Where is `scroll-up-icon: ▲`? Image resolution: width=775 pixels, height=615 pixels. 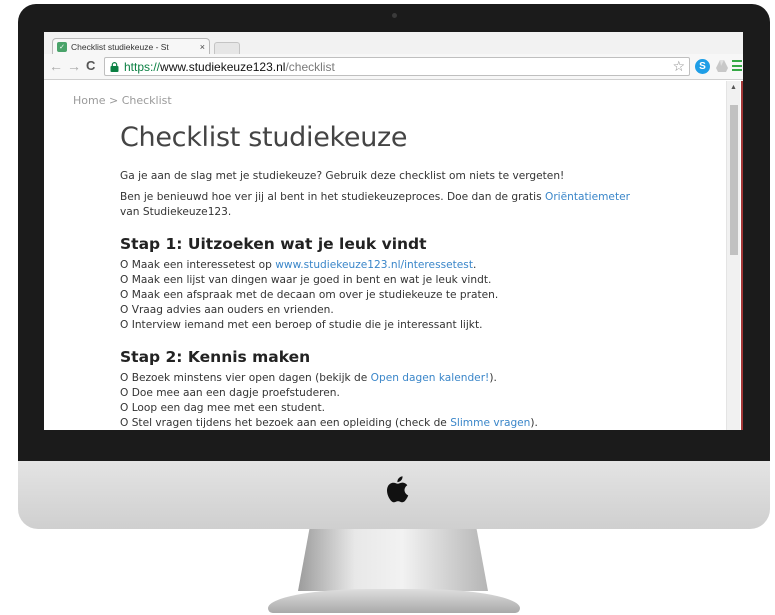
scroll-up-icon: ▲ is located at coordinates (733, 87).